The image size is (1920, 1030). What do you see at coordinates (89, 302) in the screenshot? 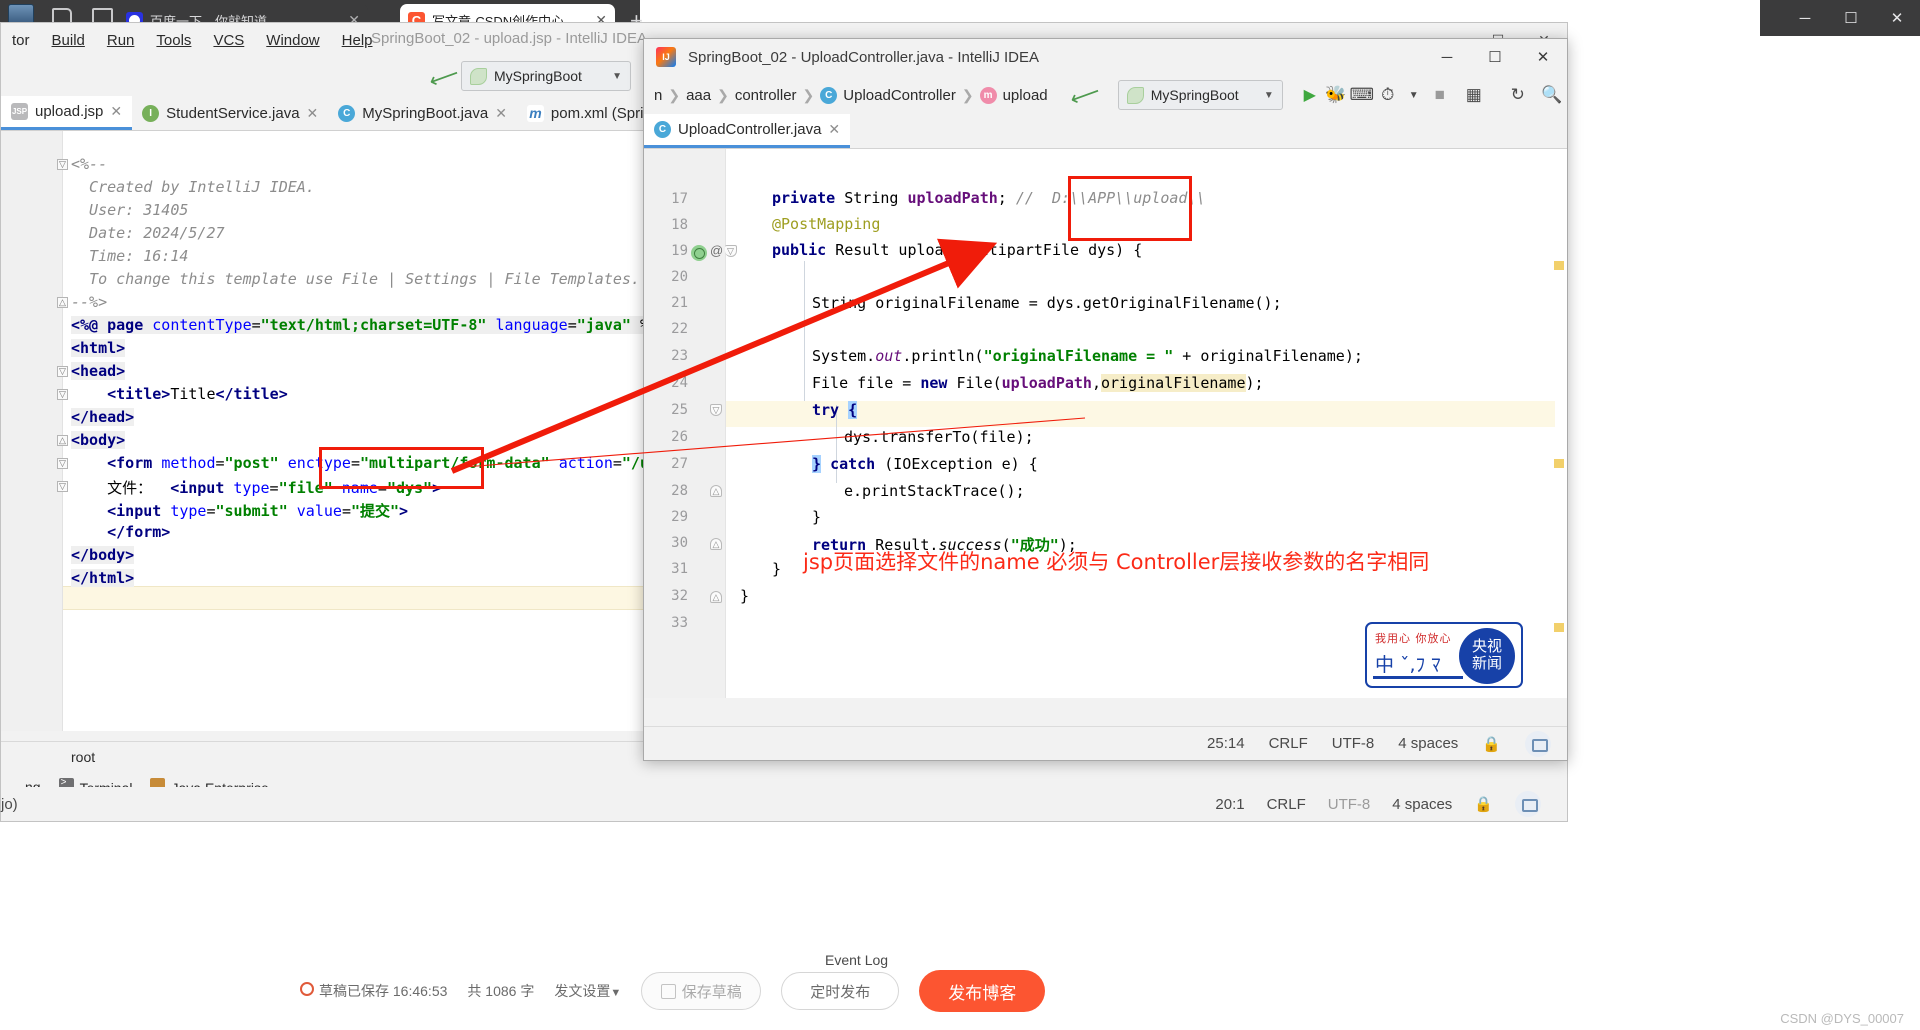
I see `code-line: --%>` at bounding box center [89, 302].